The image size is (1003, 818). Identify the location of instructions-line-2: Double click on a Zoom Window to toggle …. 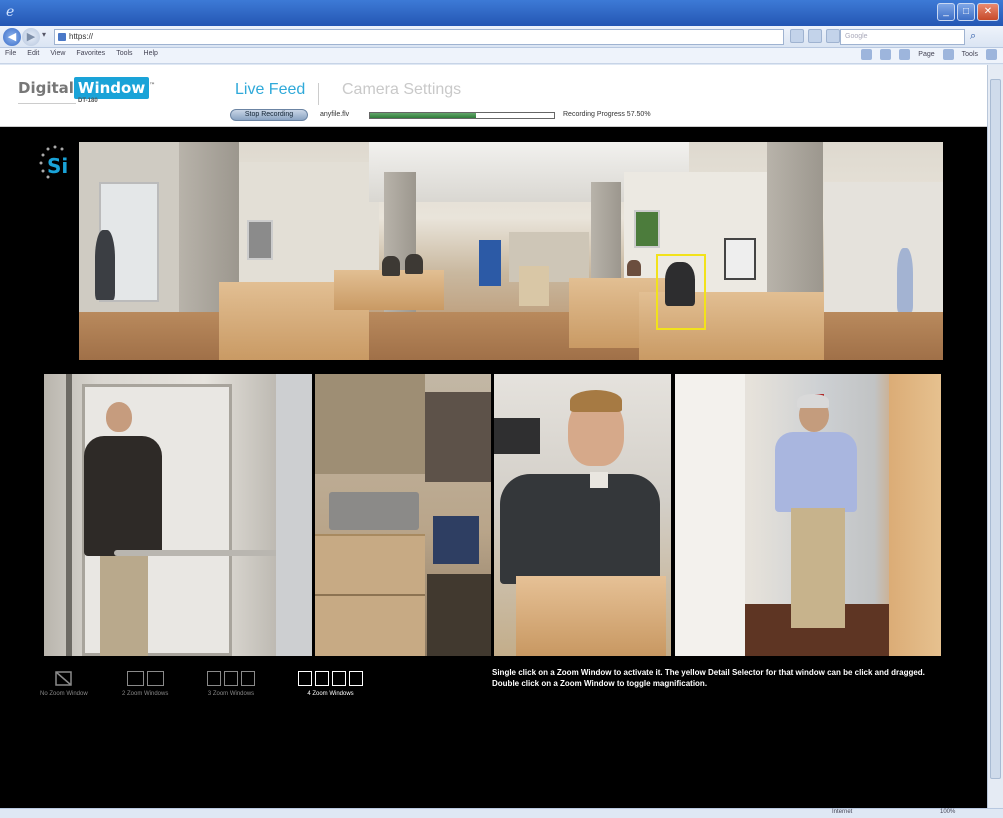
(600, 683).